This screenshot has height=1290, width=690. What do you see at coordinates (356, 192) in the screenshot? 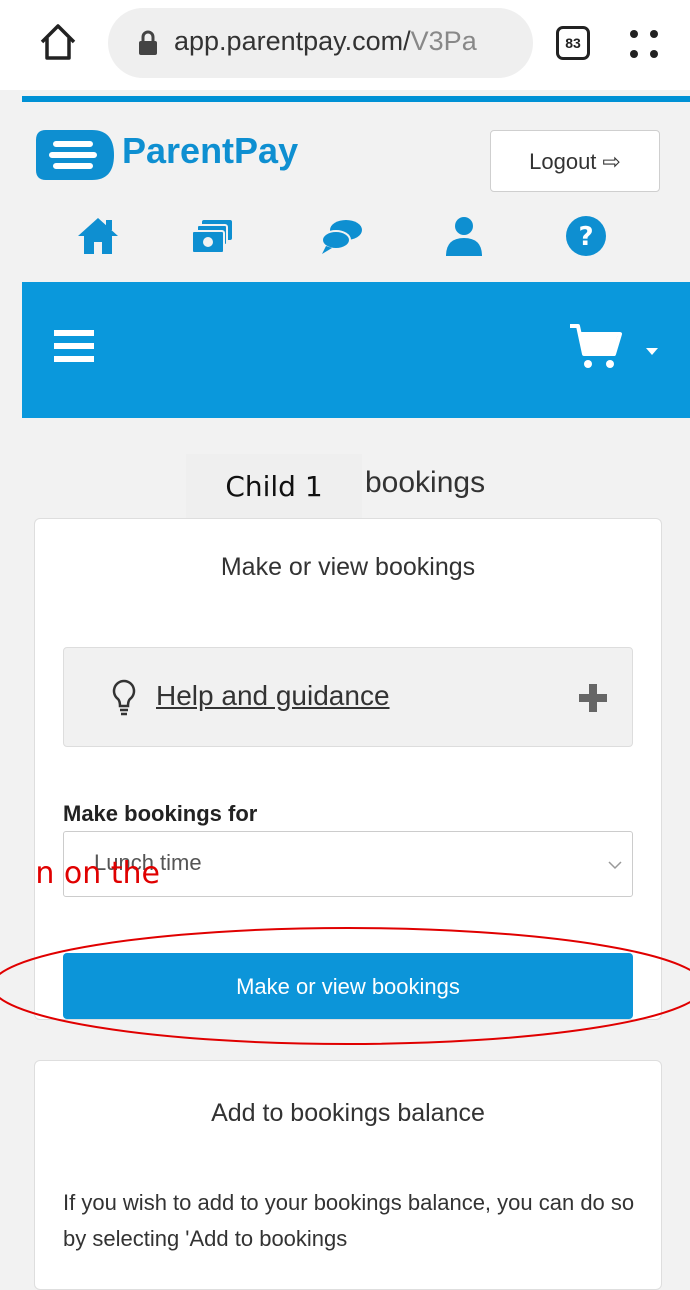
I see `app-header: ParentPay Logout ⇨ ?` at bounding box center [356, 192].